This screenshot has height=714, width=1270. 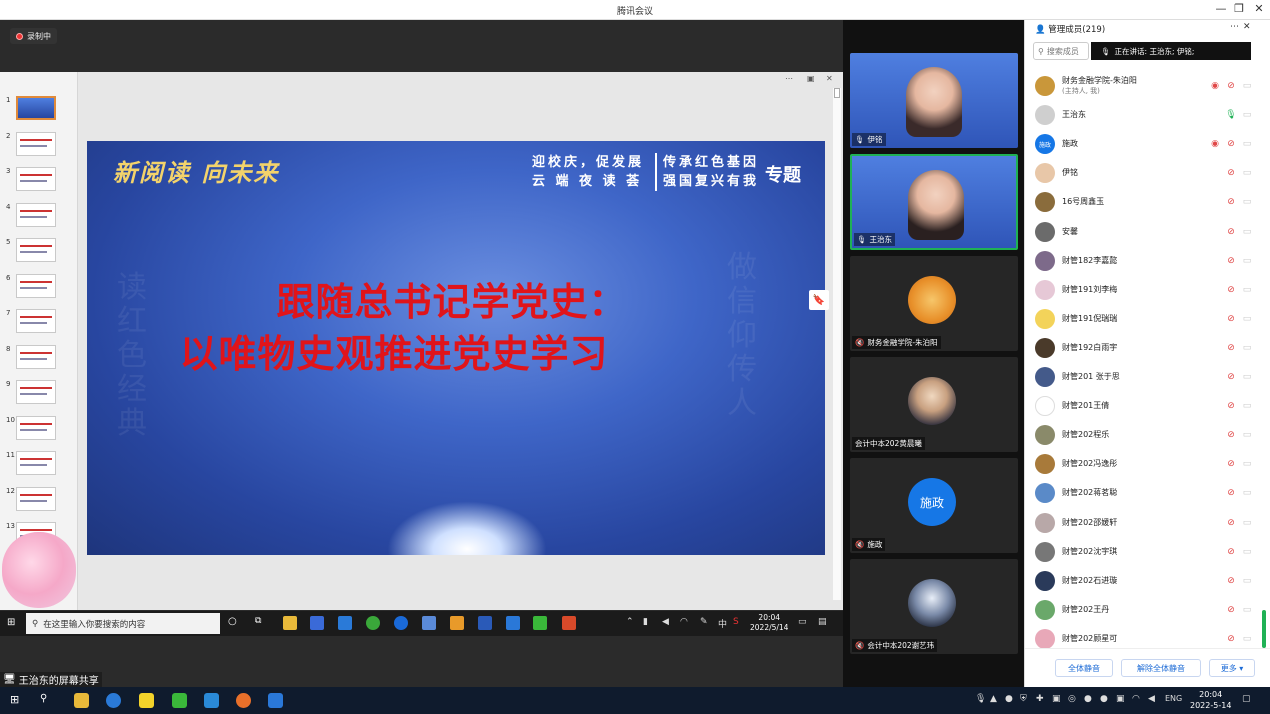 What do you see at coordinates (373, 623) in the screenshot?
I see `chrome-icon` at bounding box center [373, 623].